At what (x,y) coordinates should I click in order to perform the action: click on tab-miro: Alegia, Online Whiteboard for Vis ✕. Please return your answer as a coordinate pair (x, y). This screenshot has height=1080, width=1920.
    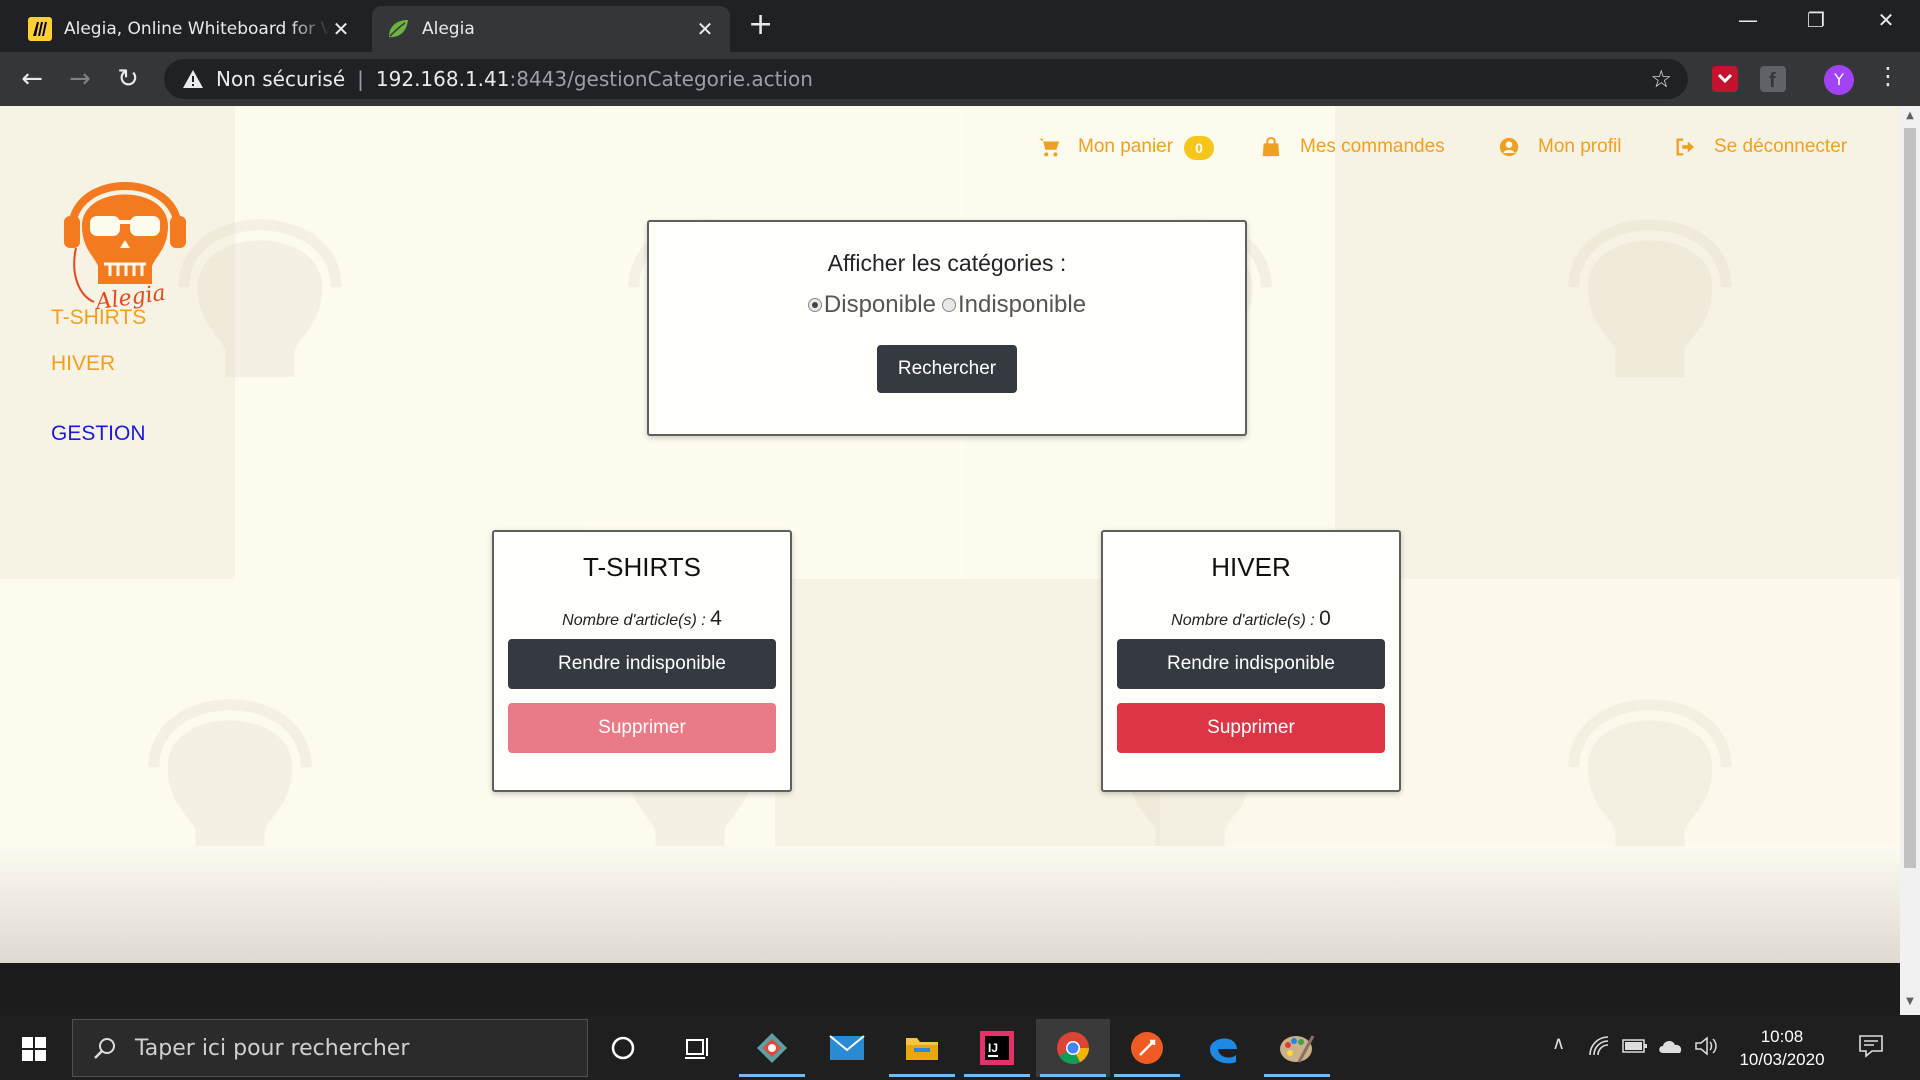
    Looking at the image, I should click on (190, 29).